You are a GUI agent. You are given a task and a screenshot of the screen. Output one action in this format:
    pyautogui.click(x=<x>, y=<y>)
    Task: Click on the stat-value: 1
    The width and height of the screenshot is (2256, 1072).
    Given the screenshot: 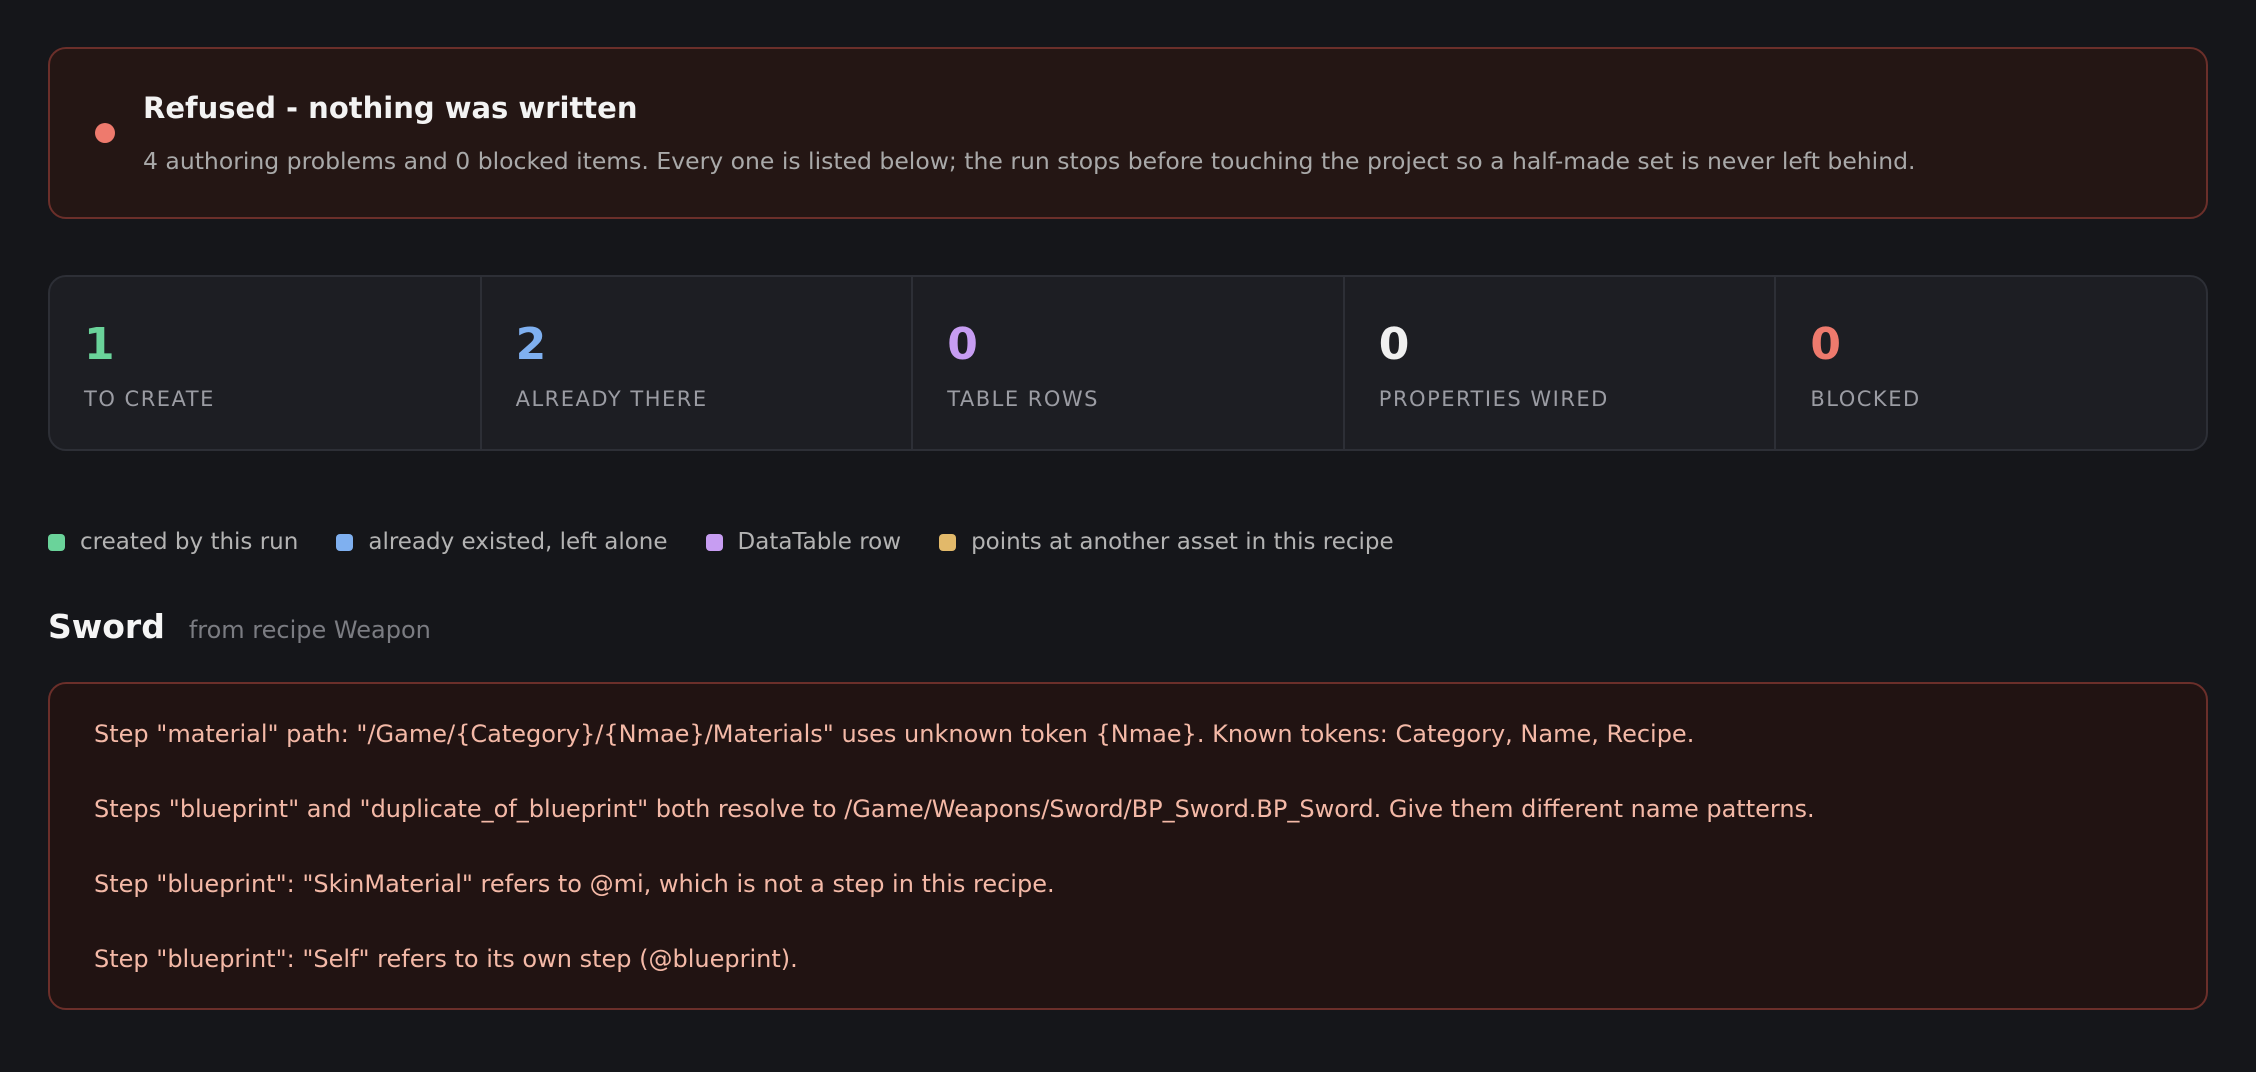 What is the action you would take?
    pyautogui.click(x=99, y=344)
    